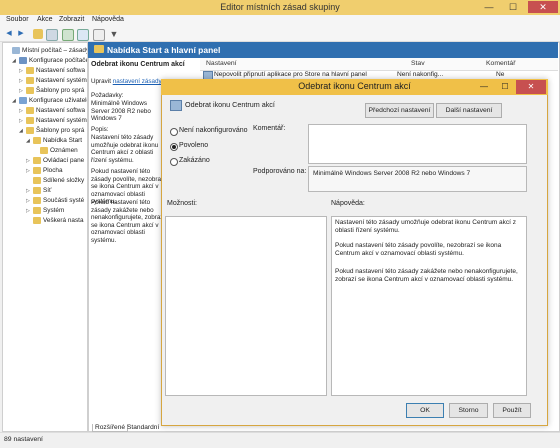 This screenshot has width=560, height=448. I want to click on tree-item: ◢ Nabídka Start, so click(45, 141).